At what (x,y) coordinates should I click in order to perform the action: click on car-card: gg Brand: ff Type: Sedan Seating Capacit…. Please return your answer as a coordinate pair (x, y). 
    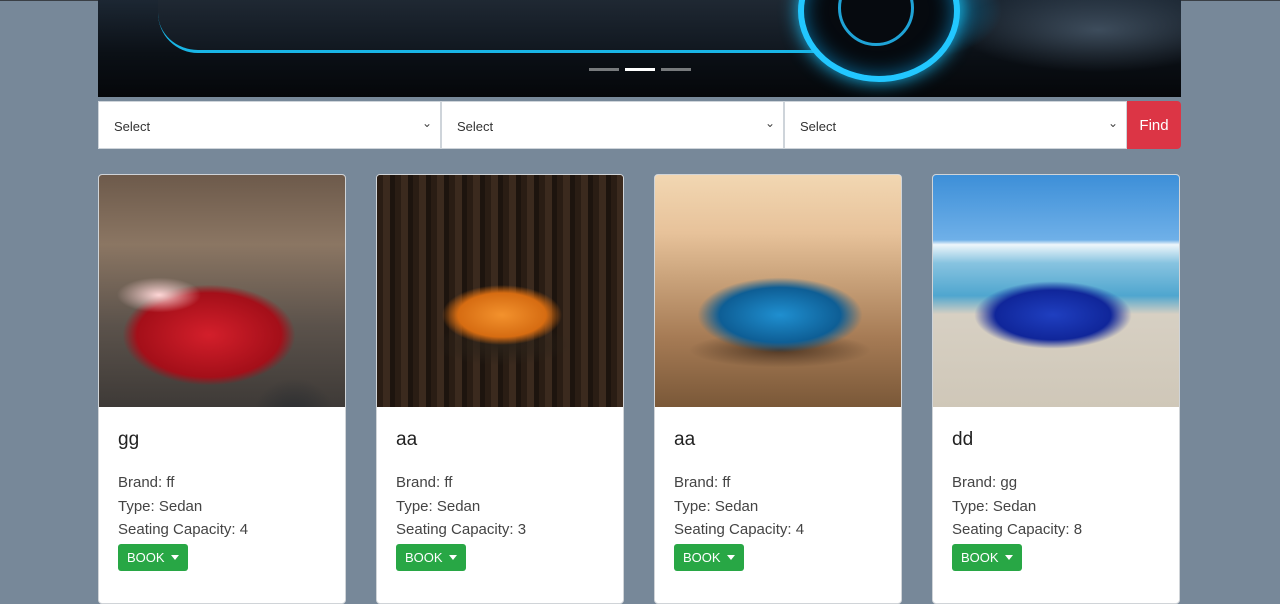
    Looking at the image, I should click on (222, 389).